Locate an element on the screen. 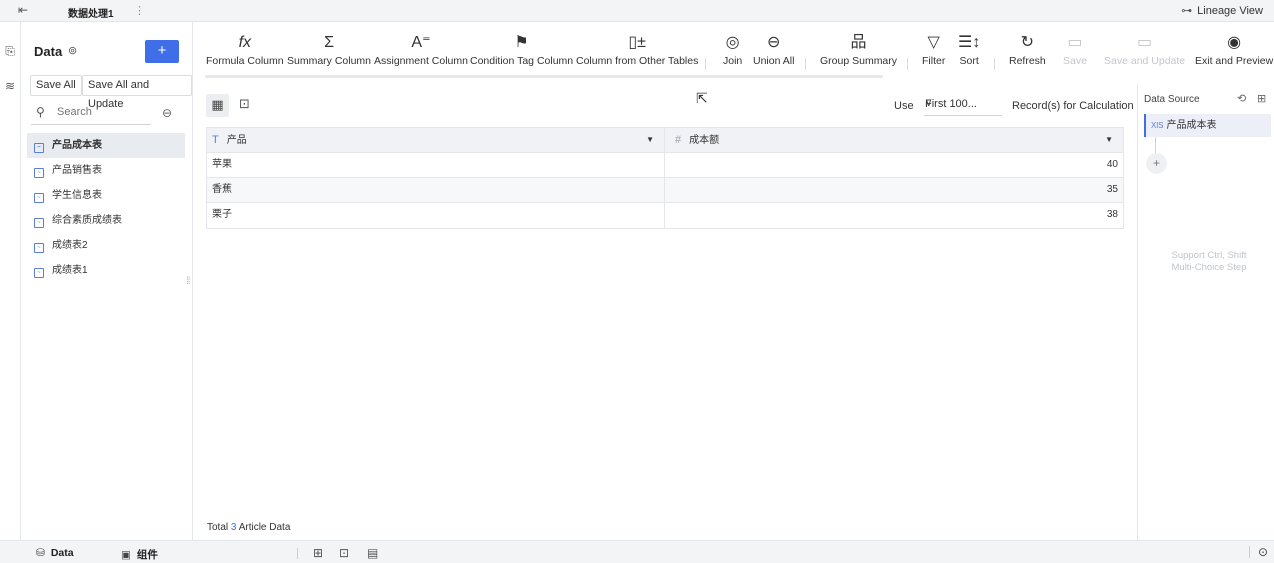  list-item: ~ 产品销售表 is located at coordinates (106, 170).